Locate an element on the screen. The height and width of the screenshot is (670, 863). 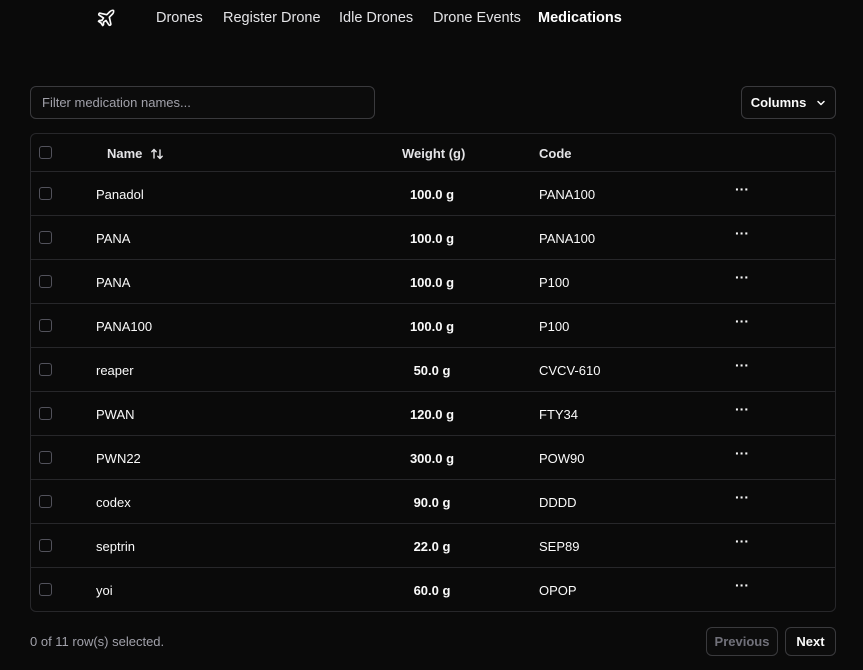
medication-weight: 22.0 g is located at coordinates (432, 546).